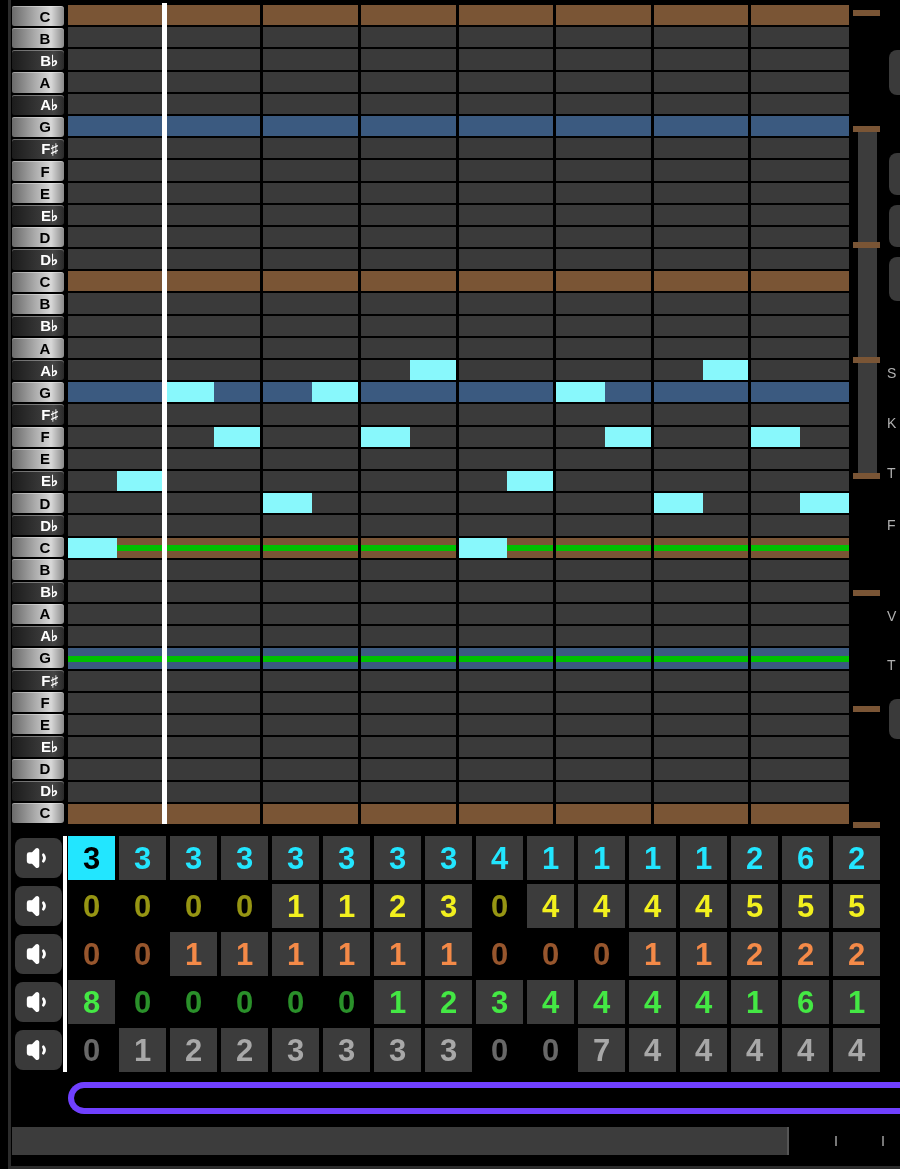  What do you see at coordinates (38, 215) in the screenshot?
I see `piano-key: E♭` at bounding box center [38, 215].